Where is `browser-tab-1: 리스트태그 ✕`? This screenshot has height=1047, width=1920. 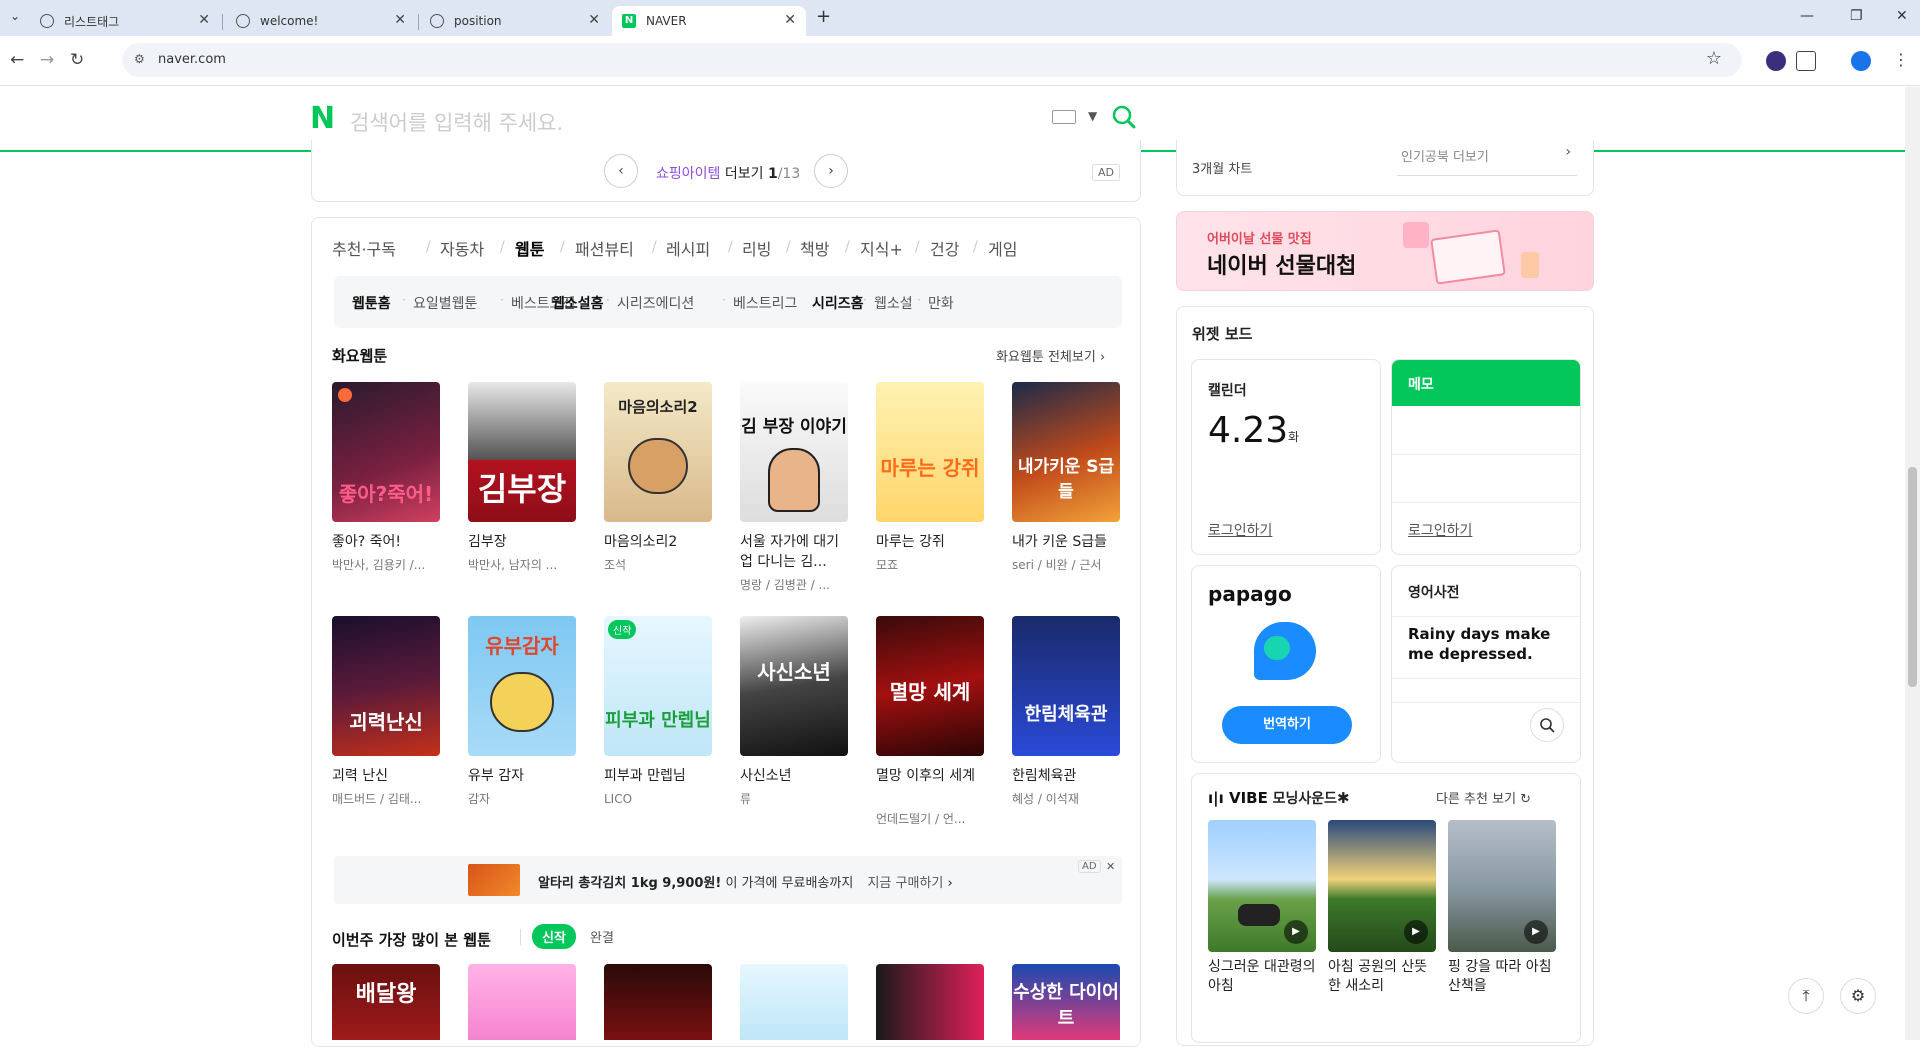 browser-tab-1: 리스트태그 ✕ is located at coordinates (125, 21).